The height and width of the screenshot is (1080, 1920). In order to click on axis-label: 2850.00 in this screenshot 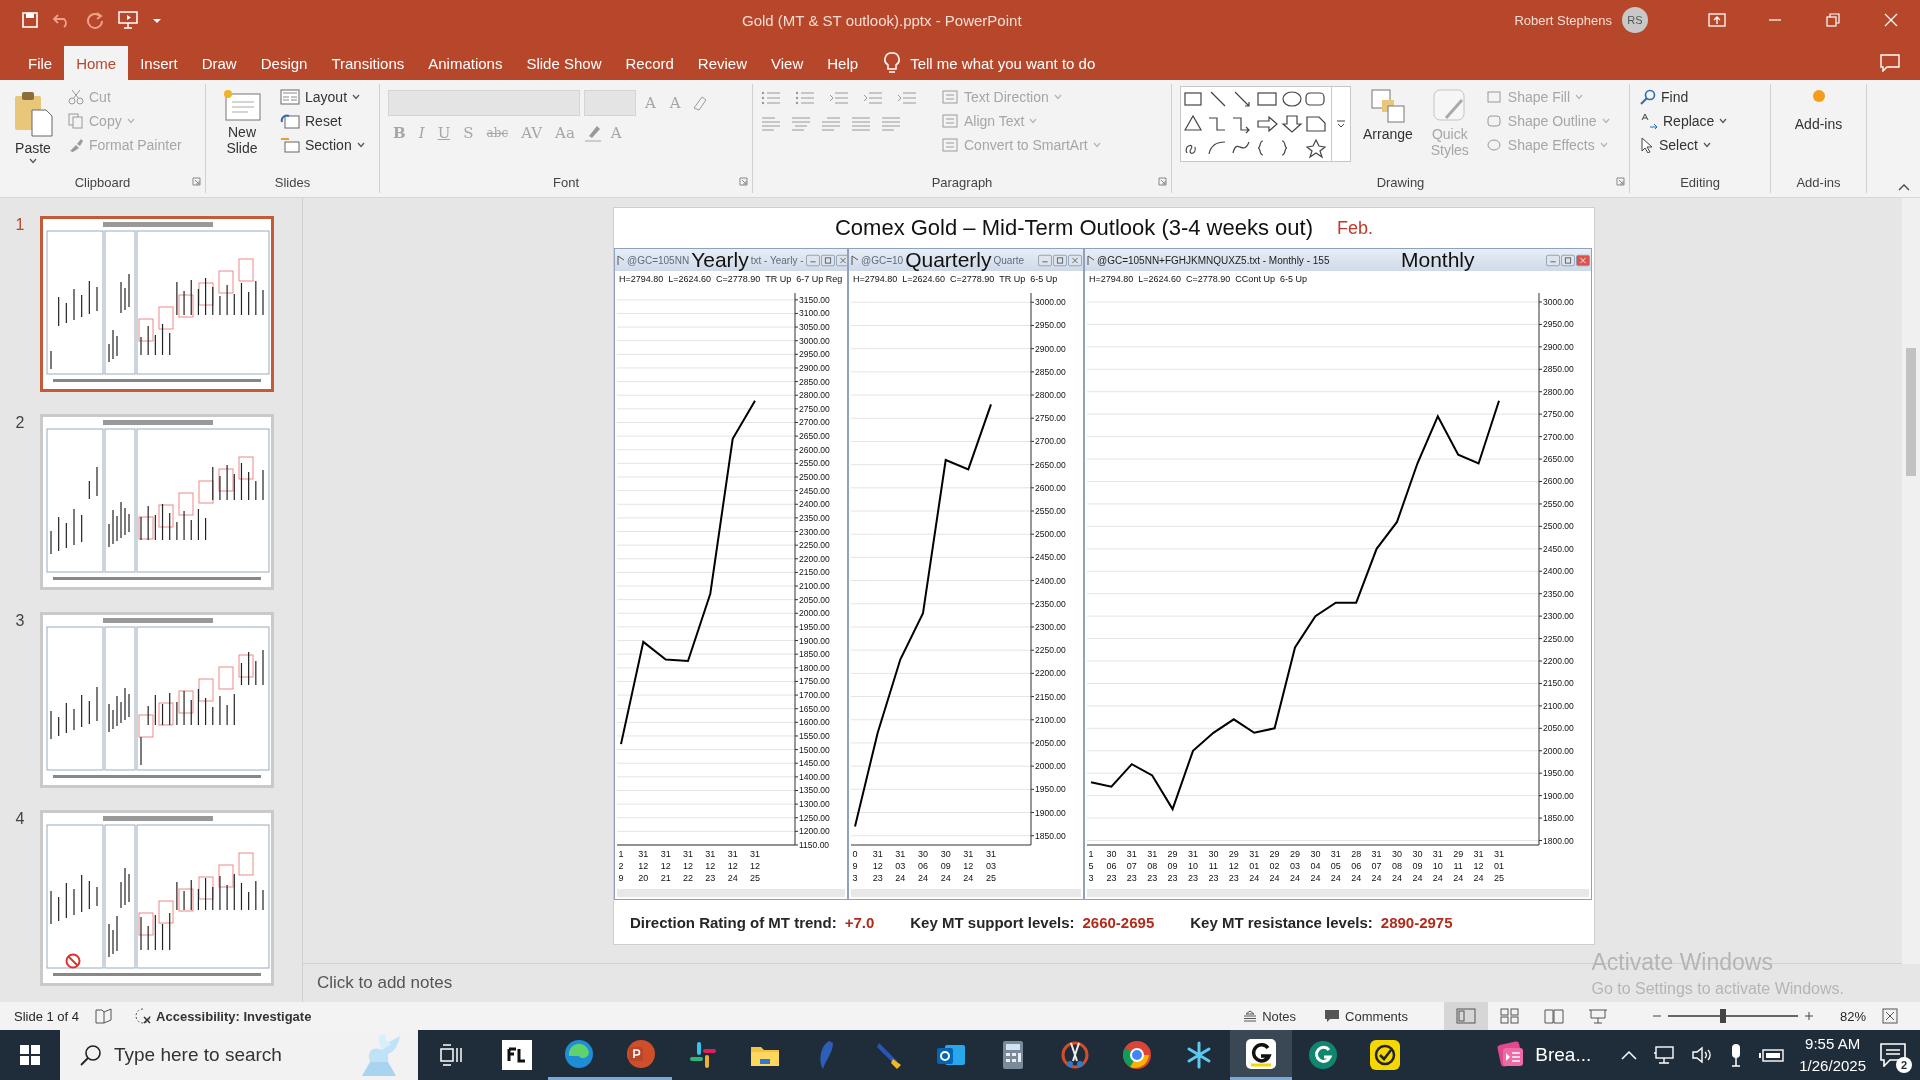, I will do `click(814, 381)`.